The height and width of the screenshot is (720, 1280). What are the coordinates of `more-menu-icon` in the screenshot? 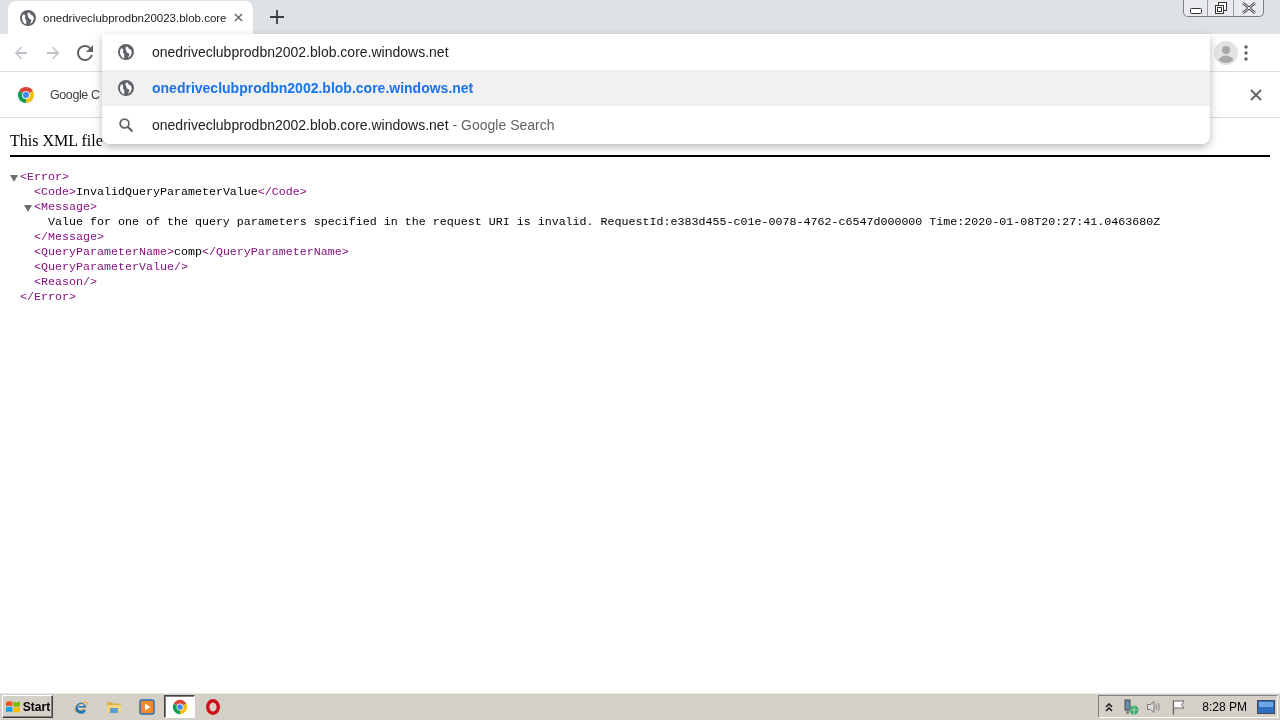 It's located at (1246, 52).